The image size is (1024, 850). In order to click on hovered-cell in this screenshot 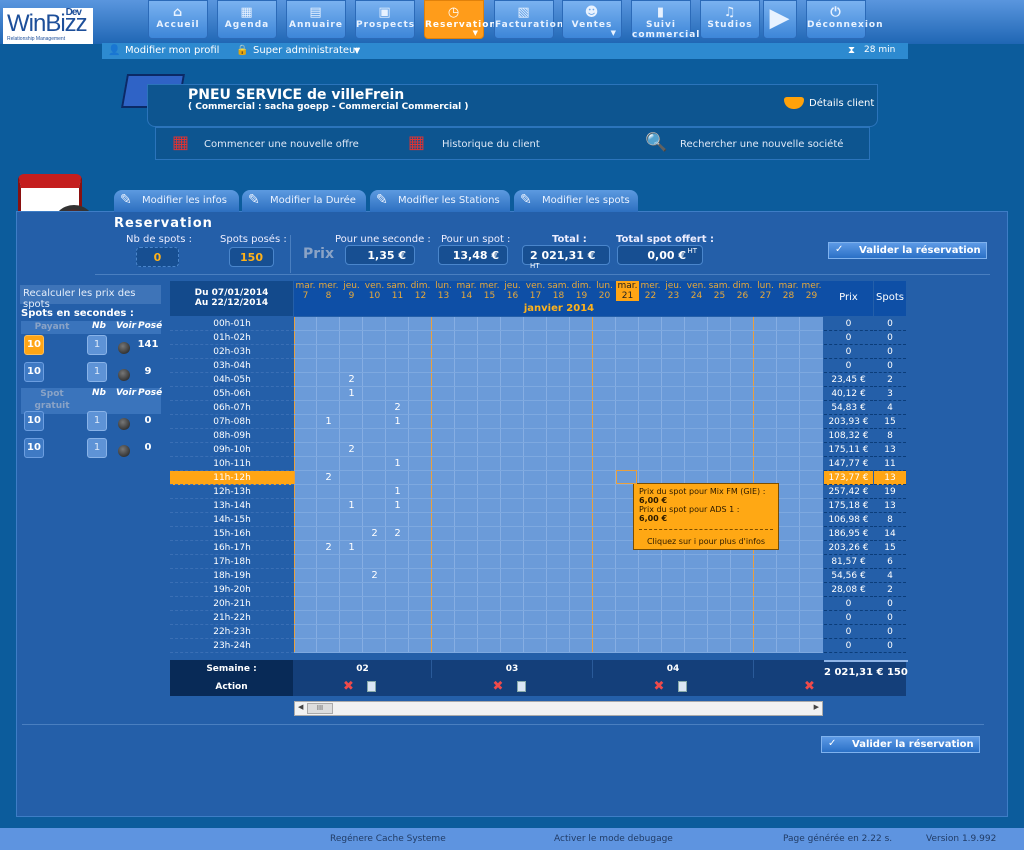, I will do `click(626, 477)`.